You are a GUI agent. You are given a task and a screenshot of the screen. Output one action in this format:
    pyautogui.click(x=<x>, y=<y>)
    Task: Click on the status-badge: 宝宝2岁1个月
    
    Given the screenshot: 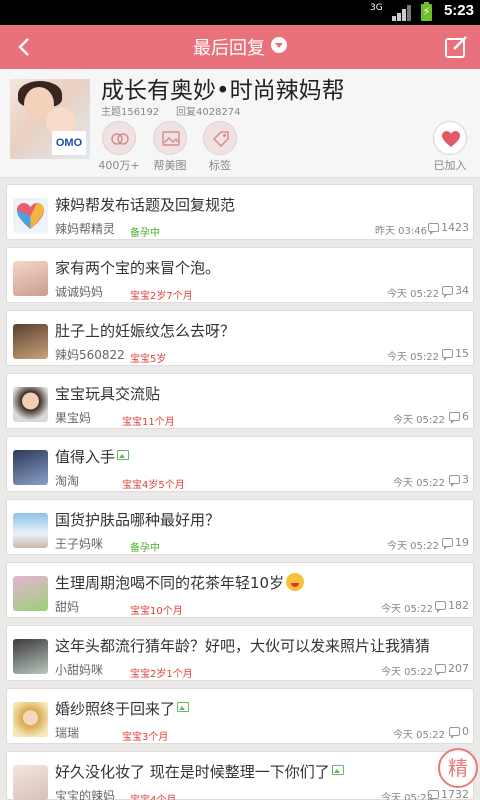 What is the action you would take?
    pyautogui.click(x=161, y=674)
    